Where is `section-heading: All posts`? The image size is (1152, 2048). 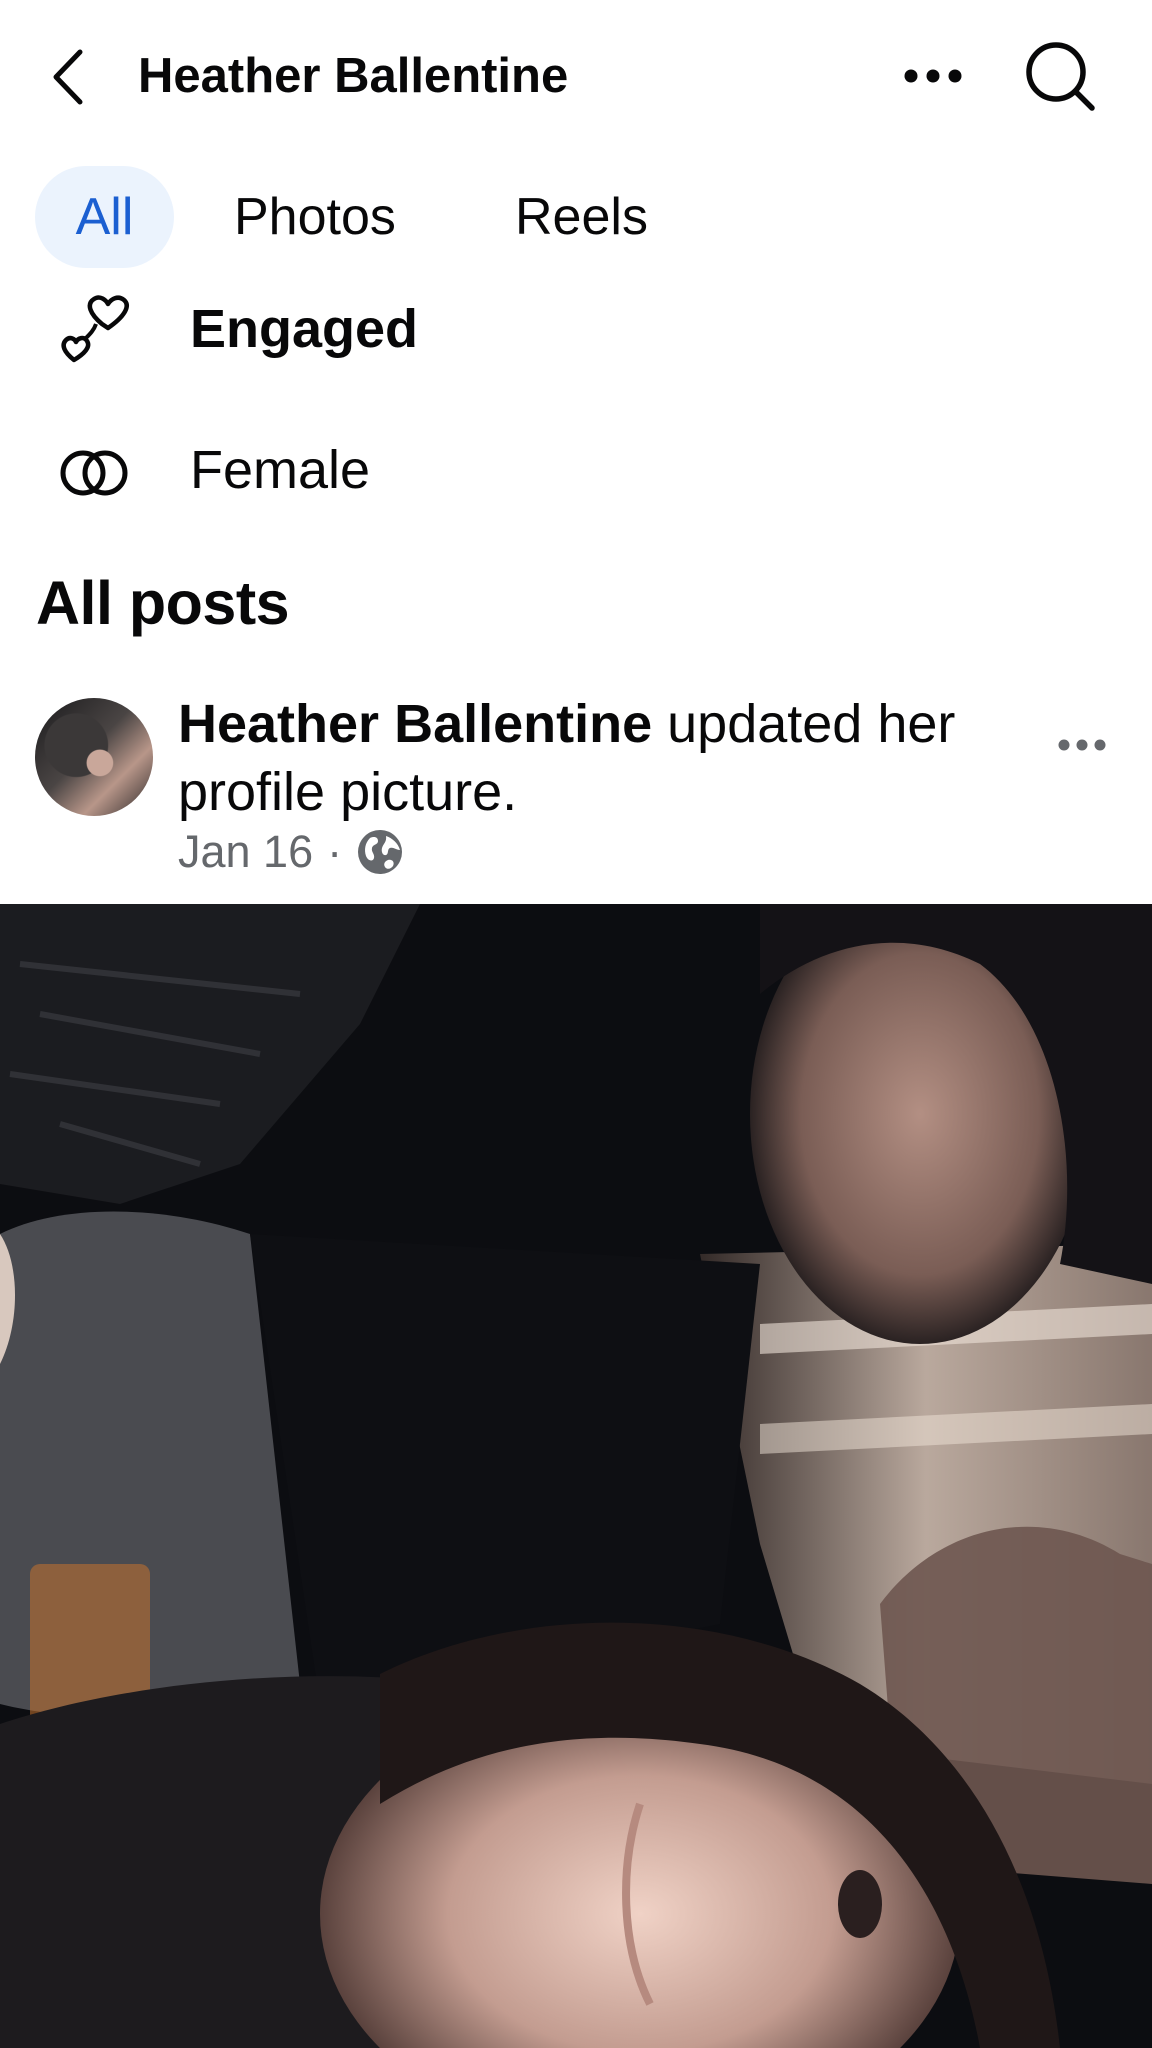 section-heading: All posts is located at coordinates (163, 603).